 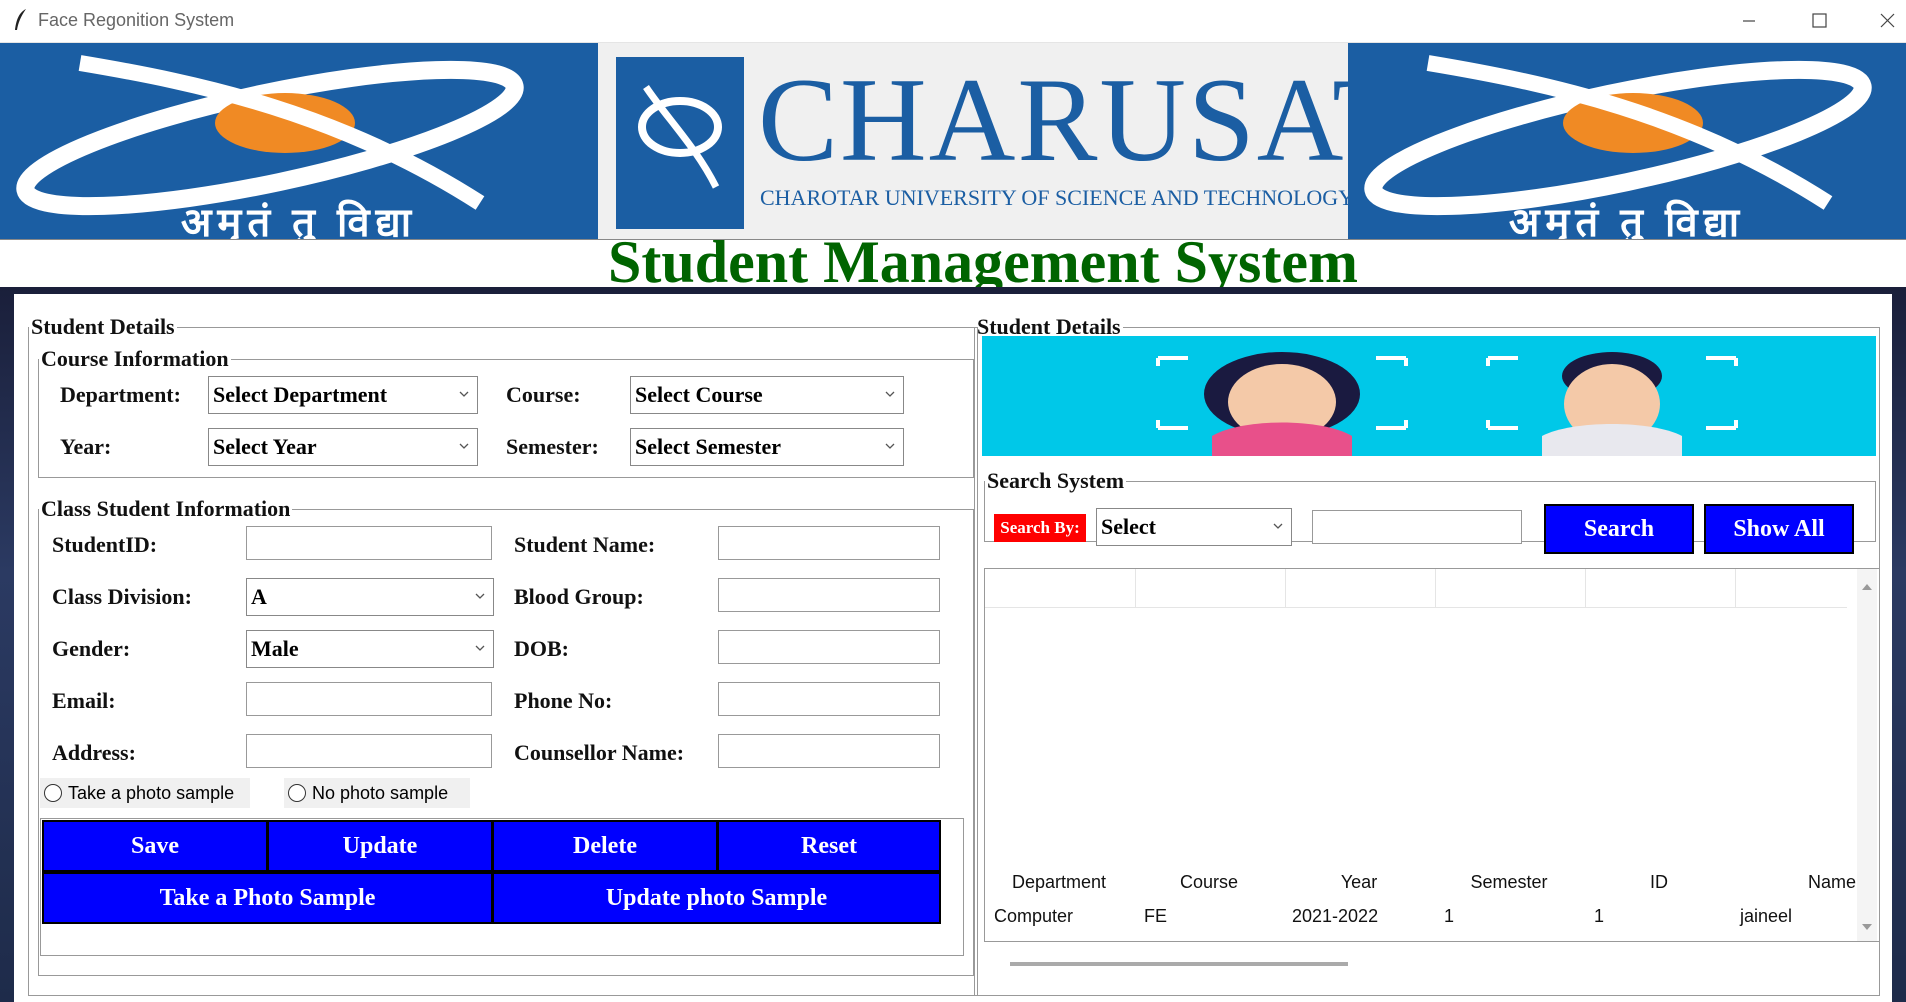 I want to click on no-photo-radio: No photo sample, so click(x=377, y=793).